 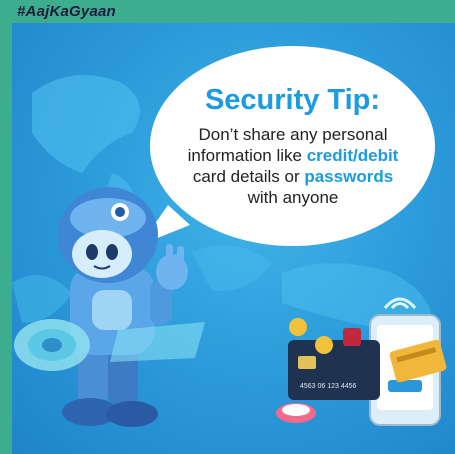 I want to click on payment-scene: 4563 06 123 4456, so click(x=361, y=361).